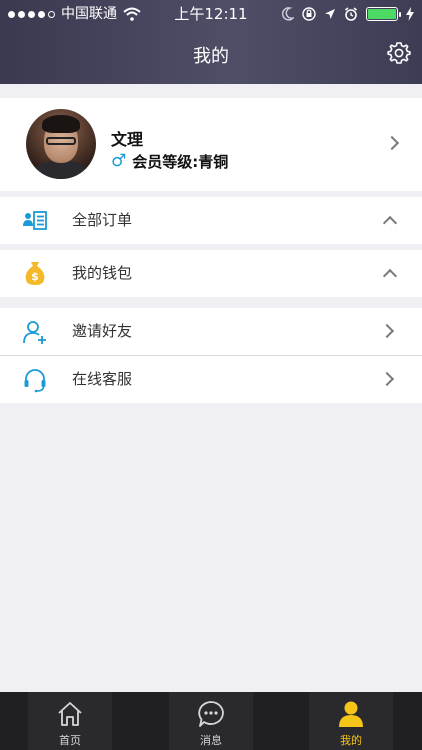 The width and height of the screenshot is (422, 750). What do you see at coordinates (211, 42) in the screenshot?
I see `header: 中国联通 上午12:11 我的` at bounding box center [211, 42].